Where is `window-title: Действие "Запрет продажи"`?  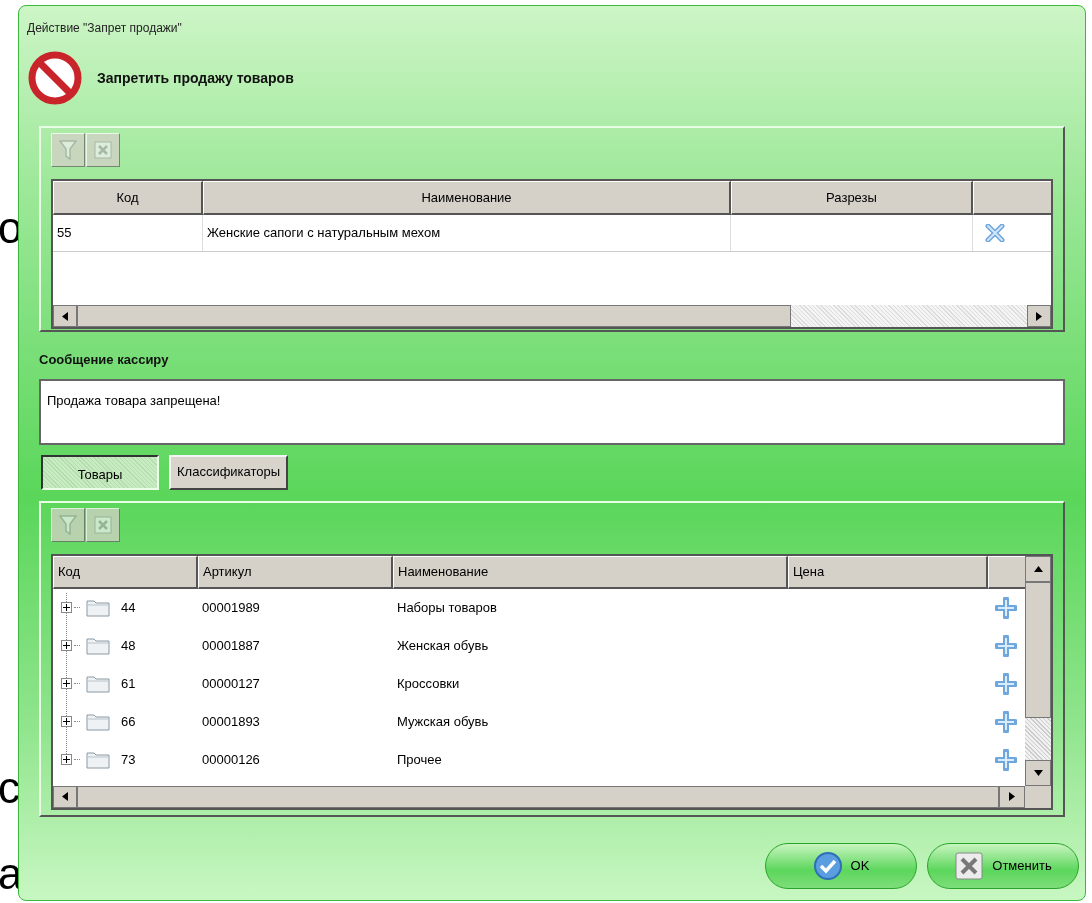 window-title: Действие "Запрет продажи" is located at coordinates (104, 28).